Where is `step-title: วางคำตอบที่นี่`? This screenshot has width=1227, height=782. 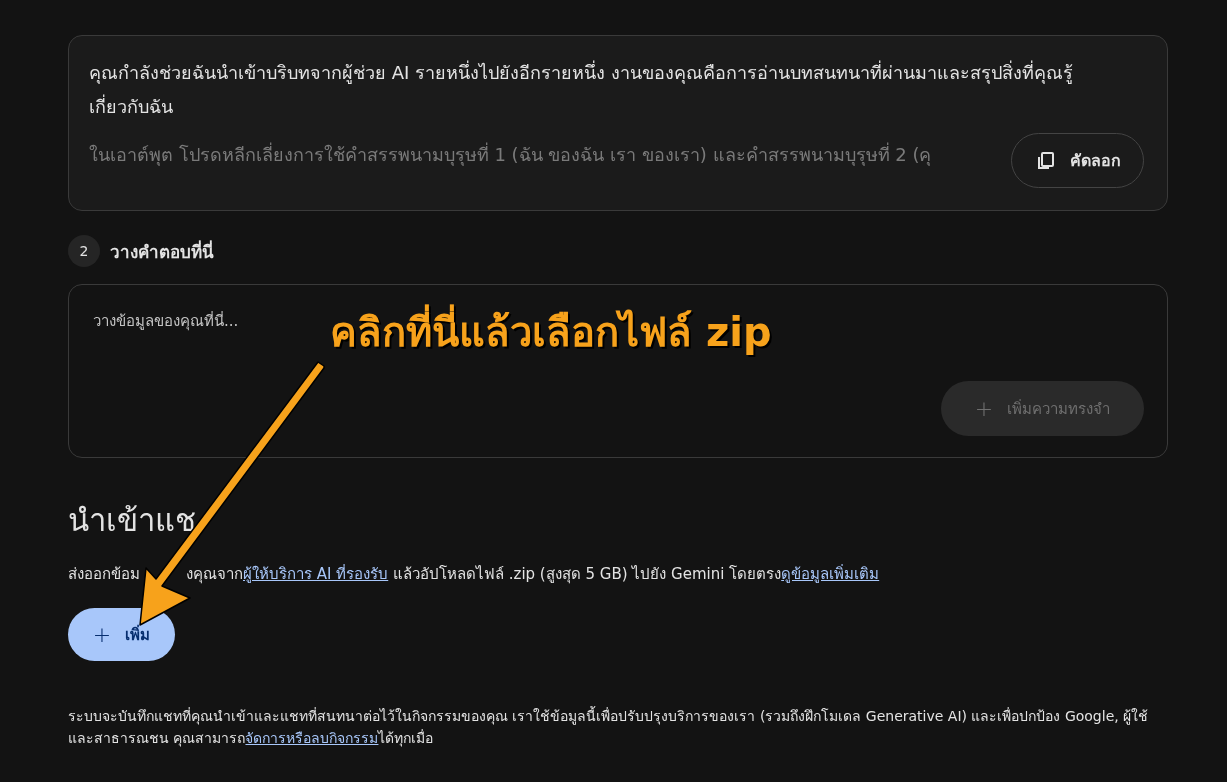
step-title: วางคำตอบที่นี่ is located at coordinates (162, 251).